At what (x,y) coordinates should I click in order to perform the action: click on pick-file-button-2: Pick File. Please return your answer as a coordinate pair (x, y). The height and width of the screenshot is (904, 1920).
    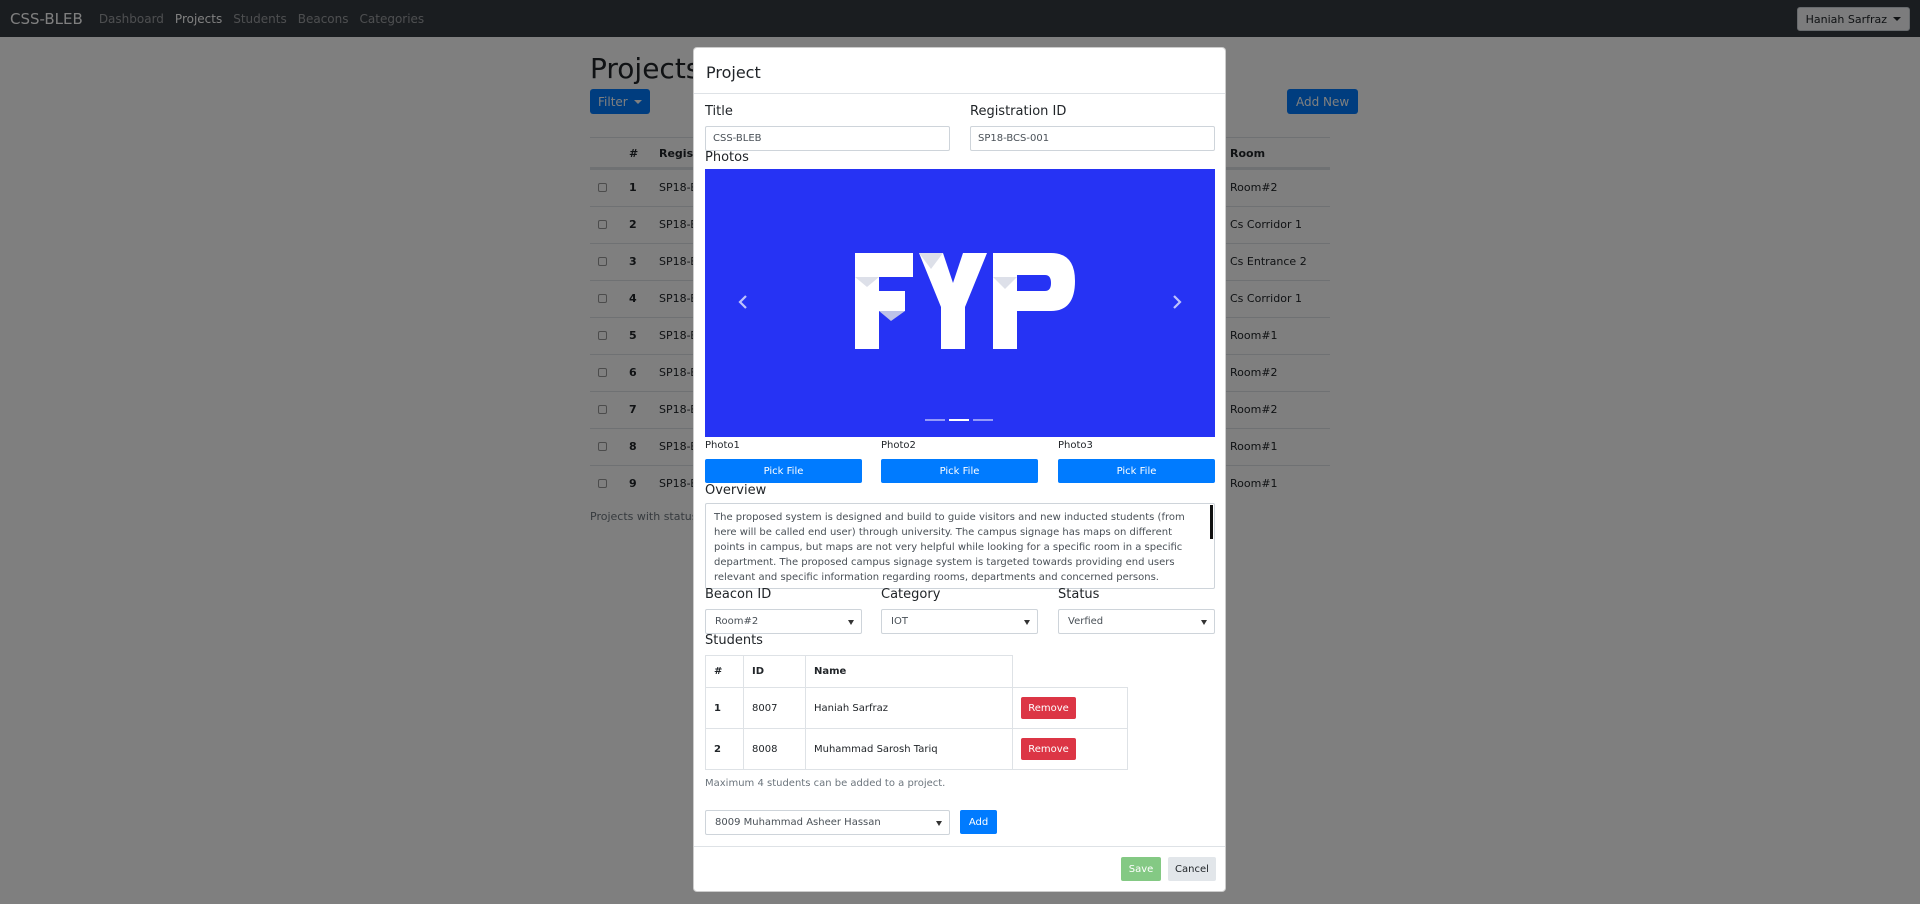
    Looking at the image, I should click on (959, 471).